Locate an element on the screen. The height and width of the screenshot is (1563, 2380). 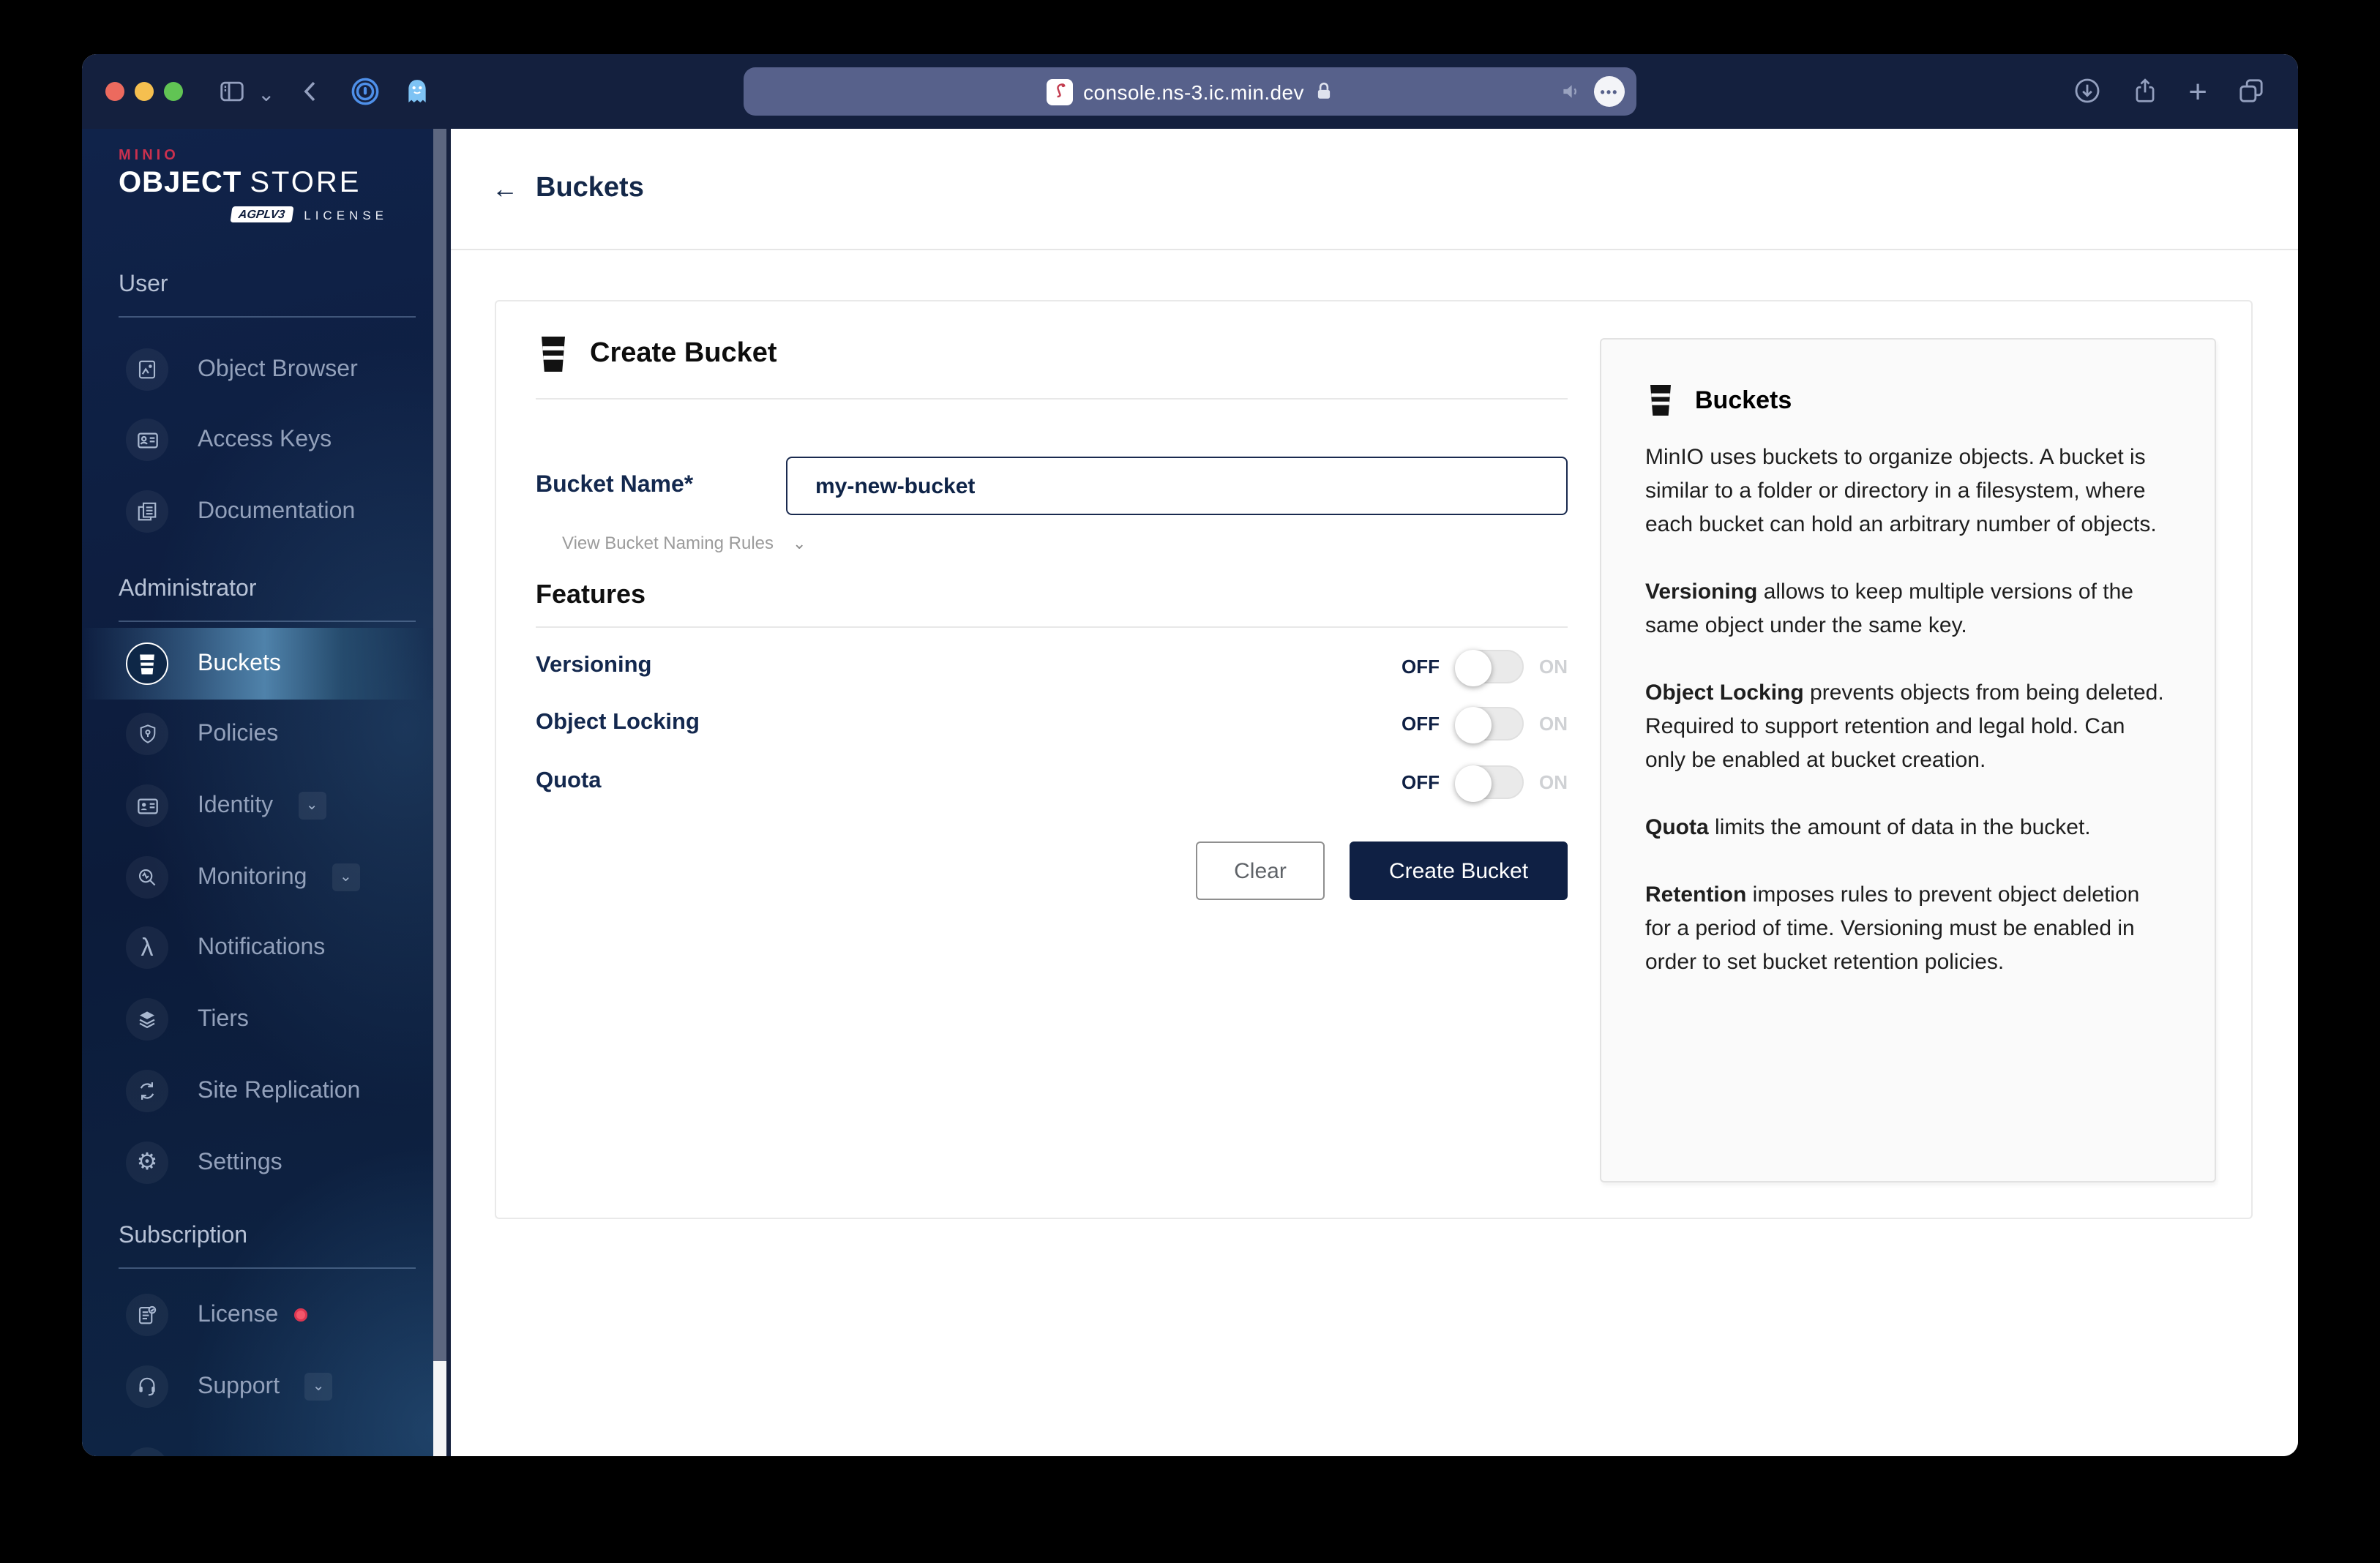
sidebar-item-support: Support ⌄ is located at coordinates (257, 1387).